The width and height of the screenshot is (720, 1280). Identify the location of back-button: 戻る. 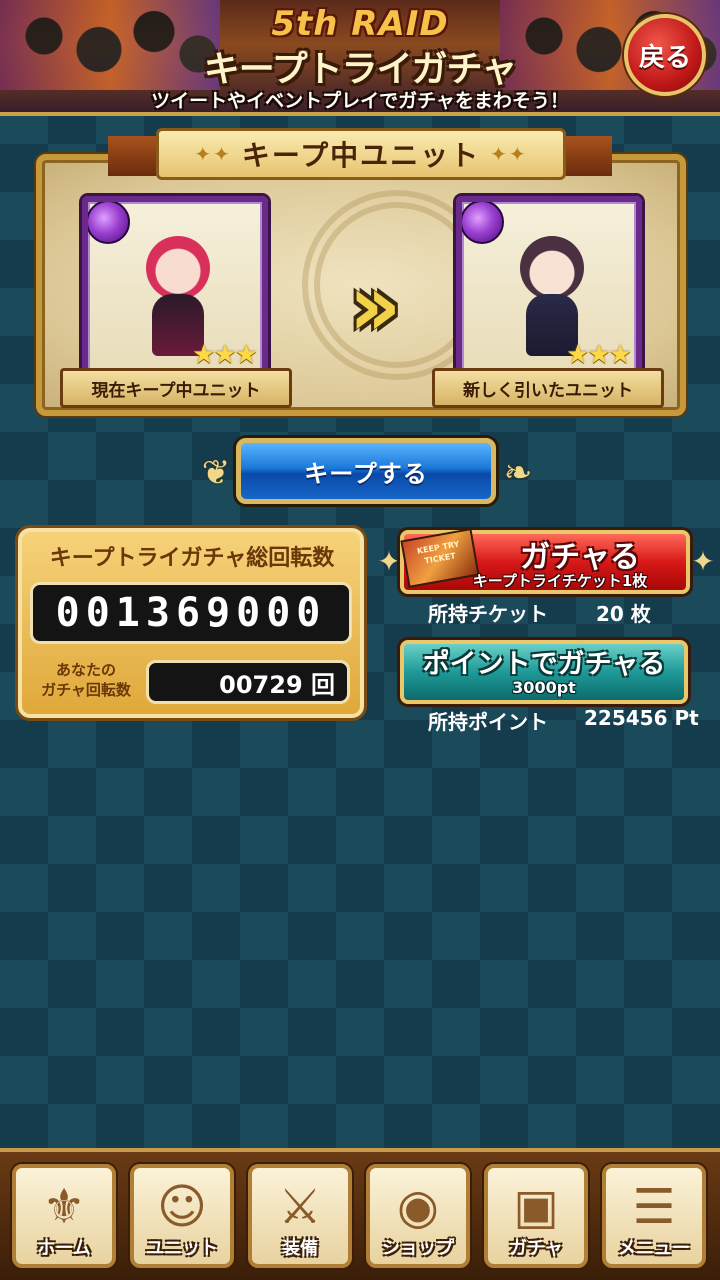
(665, 55).